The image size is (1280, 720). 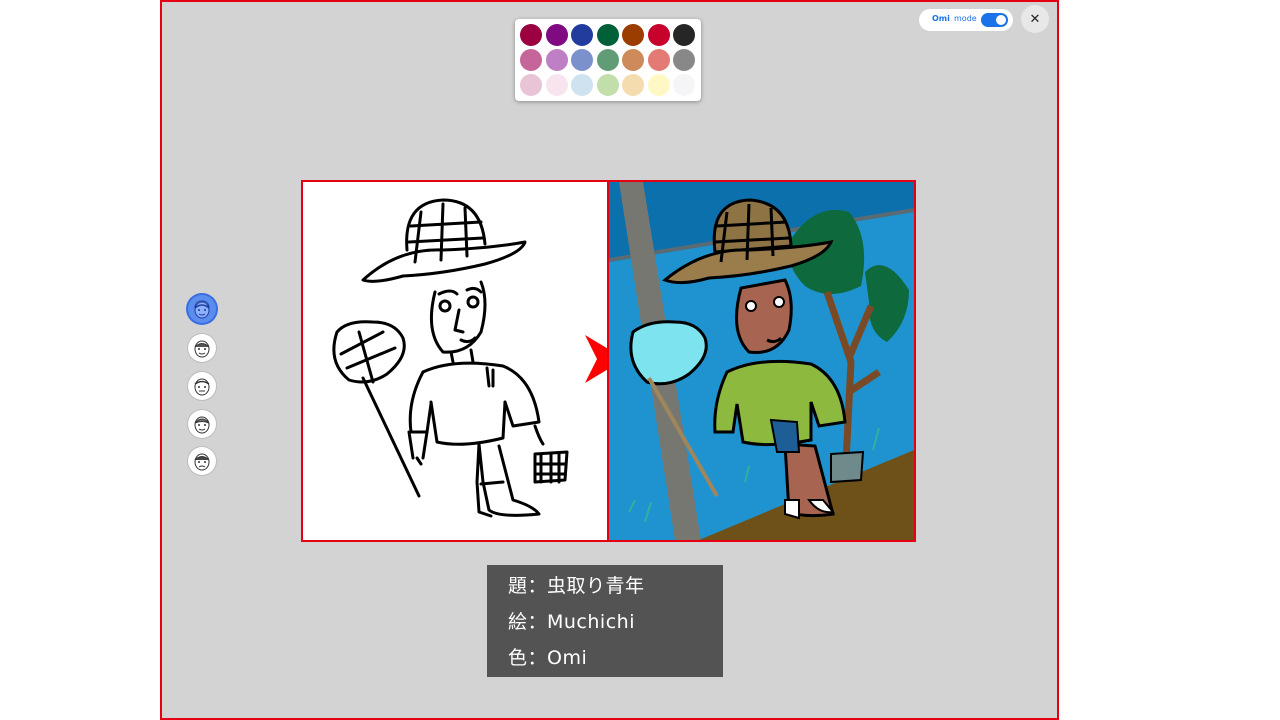 What do you see at coordinates (941, 18) in the screenshot?
I see `toggle-brand-label: Omi` at bounding box center [941, 18].